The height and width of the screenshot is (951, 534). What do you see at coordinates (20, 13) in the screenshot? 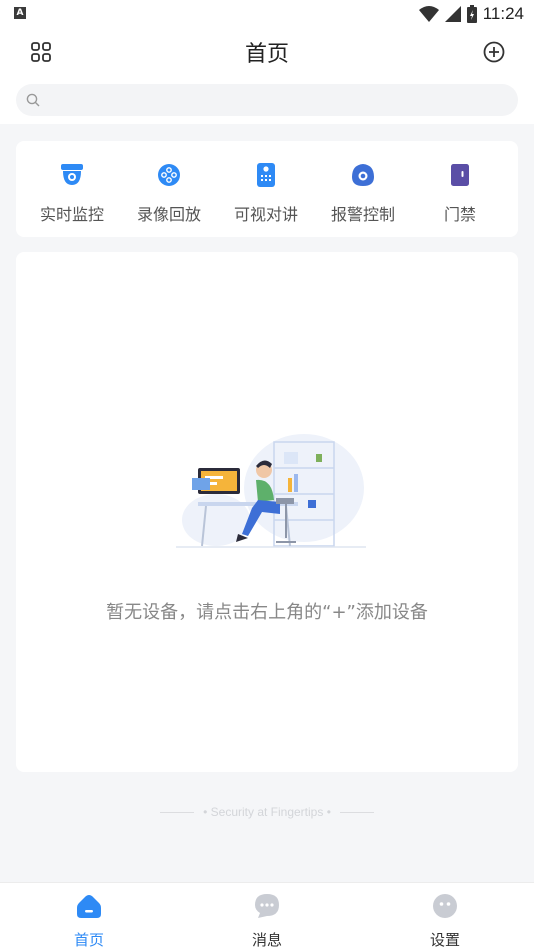
I see `notification-icon: A` at bounding box center [20, 13].